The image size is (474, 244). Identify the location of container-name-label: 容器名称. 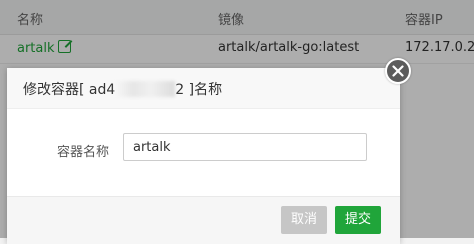
(83, 152).